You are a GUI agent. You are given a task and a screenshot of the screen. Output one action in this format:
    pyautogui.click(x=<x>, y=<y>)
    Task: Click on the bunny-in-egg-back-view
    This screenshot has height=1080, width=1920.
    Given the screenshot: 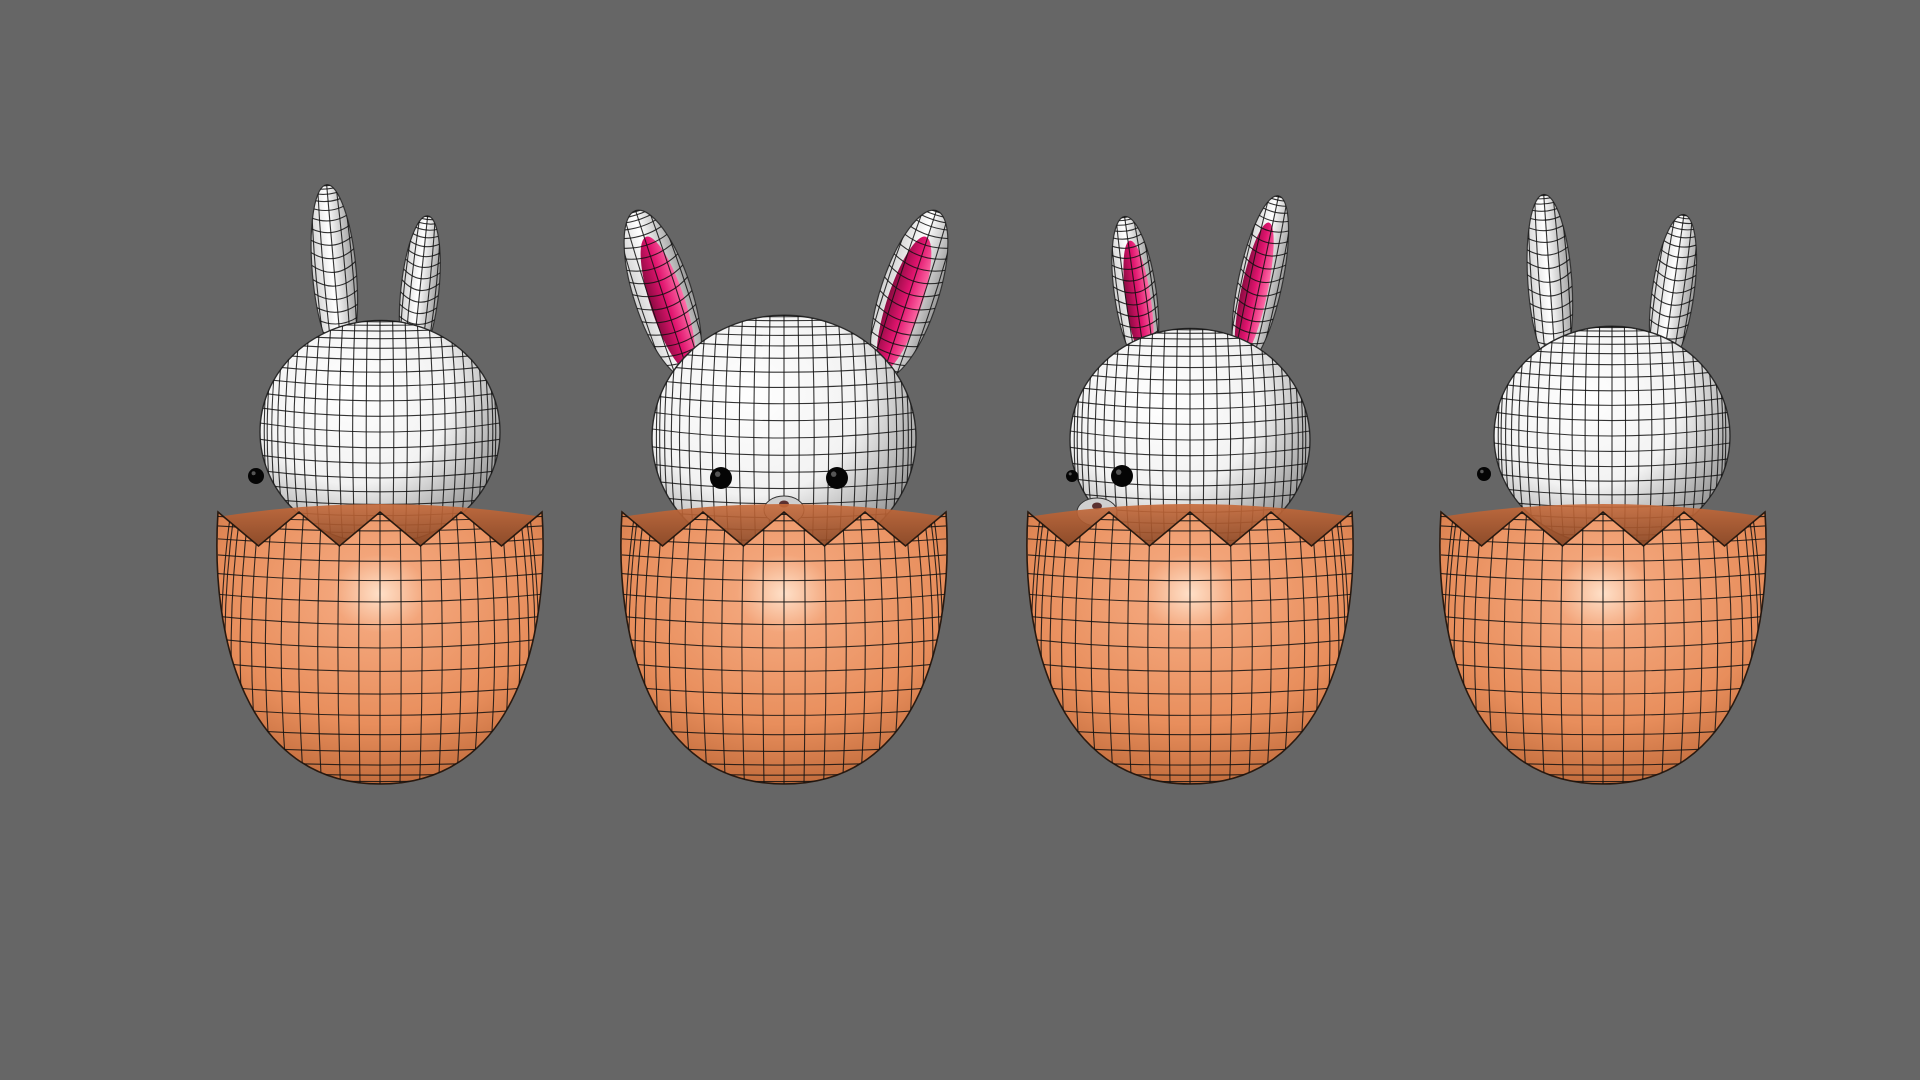 What is the action you would take?
    pyautogui.click(x=1603, y=487)
    